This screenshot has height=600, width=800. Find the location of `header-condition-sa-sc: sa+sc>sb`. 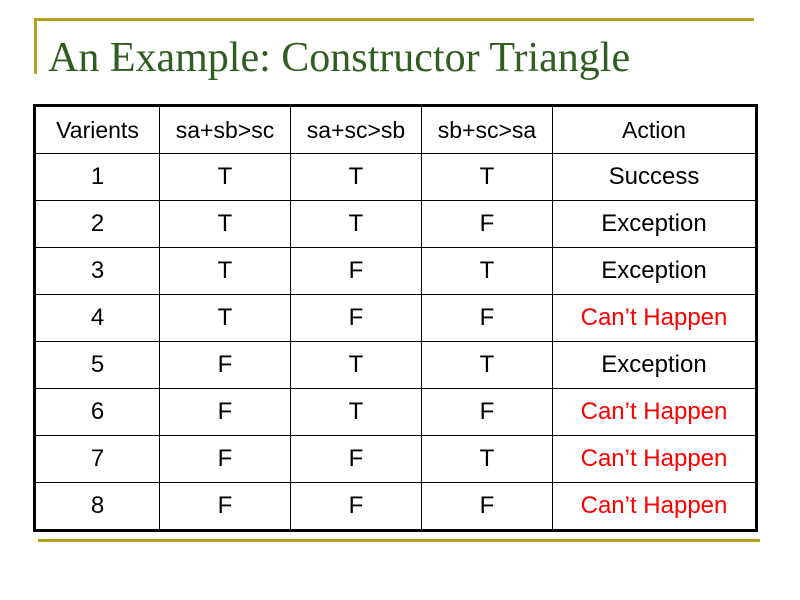

header-condition-sa-sc: sa+sc>sb is located at coordinates (356, 129).